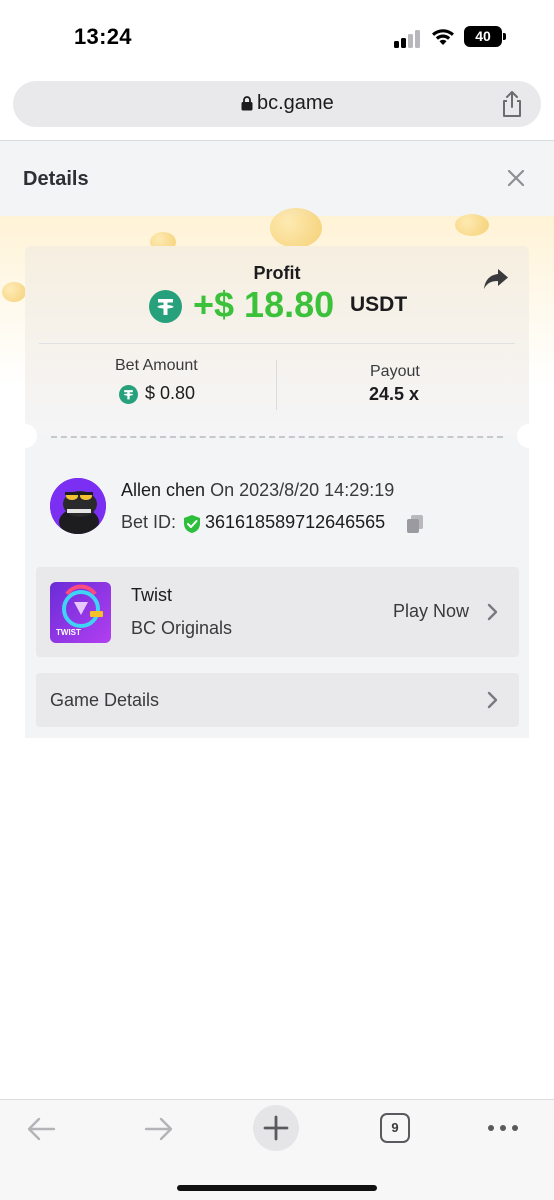  What do you see at coordinates (149, 522) in the screenshot?
I see `bet-id-label: Bet ID:` at bounding box center [149, 522].